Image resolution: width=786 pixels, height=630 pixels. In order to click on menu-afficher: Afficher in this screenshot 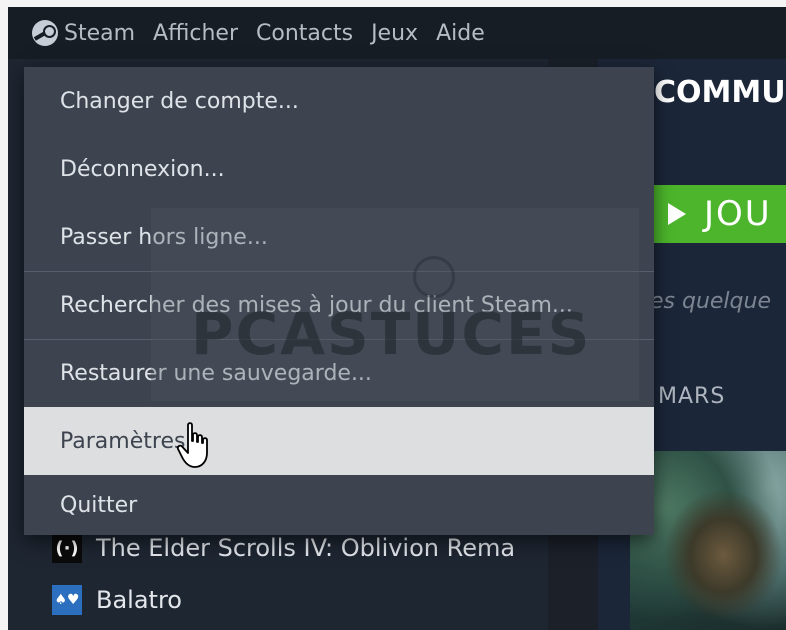, I will do `click(195, 33)`.